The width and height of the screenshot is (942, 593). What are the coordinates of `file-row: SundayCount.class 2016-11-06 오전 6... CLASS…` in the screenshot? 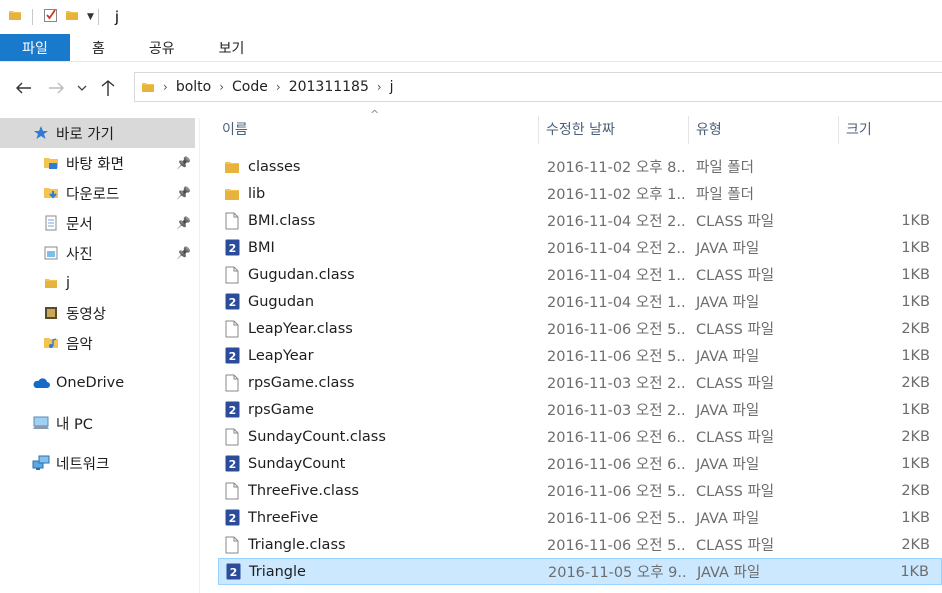 It's located at (580, 436).